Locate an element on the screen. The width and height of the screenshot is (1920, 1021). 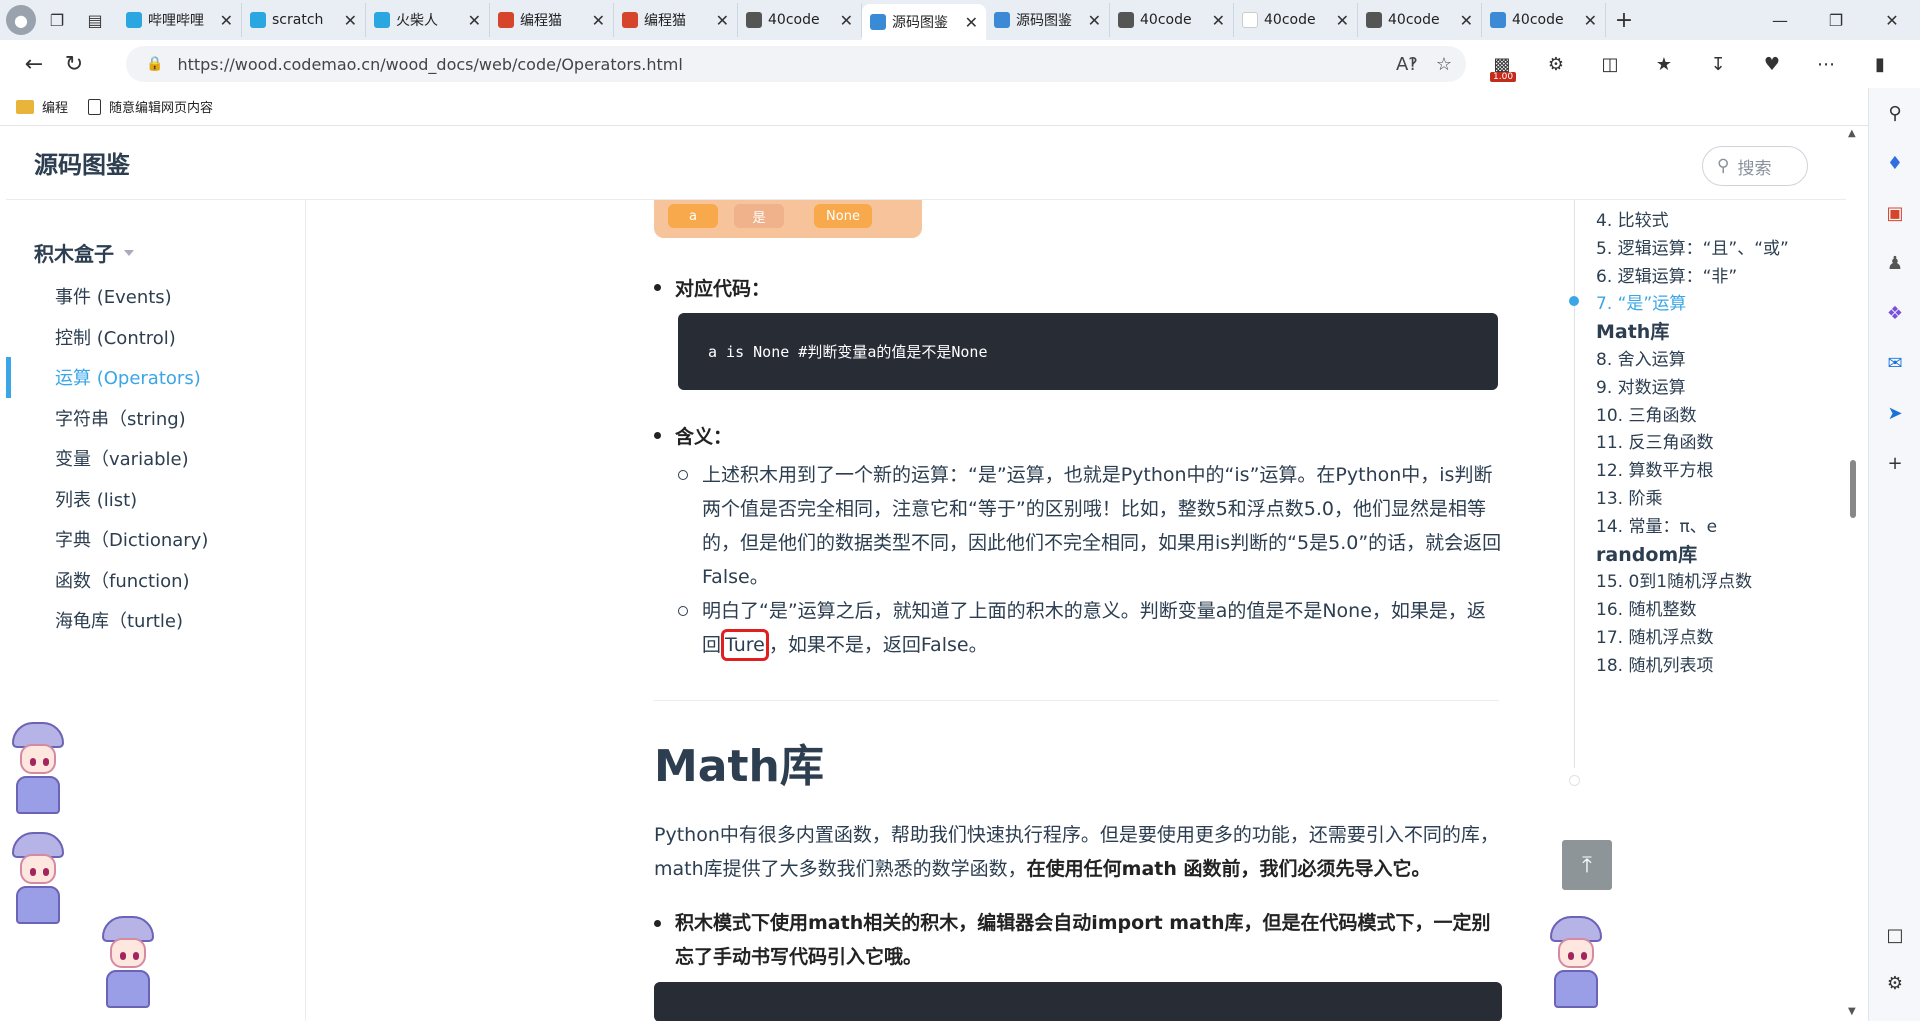
settings-gear-icon: ⚙ is located at coordinates (1894, 983).